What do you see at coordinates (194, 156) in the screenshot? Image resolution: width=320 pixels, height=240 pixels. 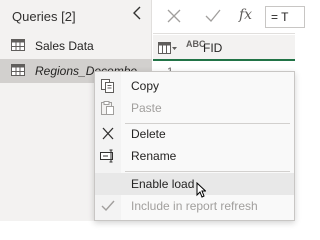 I see `menu-item-rename: Rename` at bounding box center [194, 156].